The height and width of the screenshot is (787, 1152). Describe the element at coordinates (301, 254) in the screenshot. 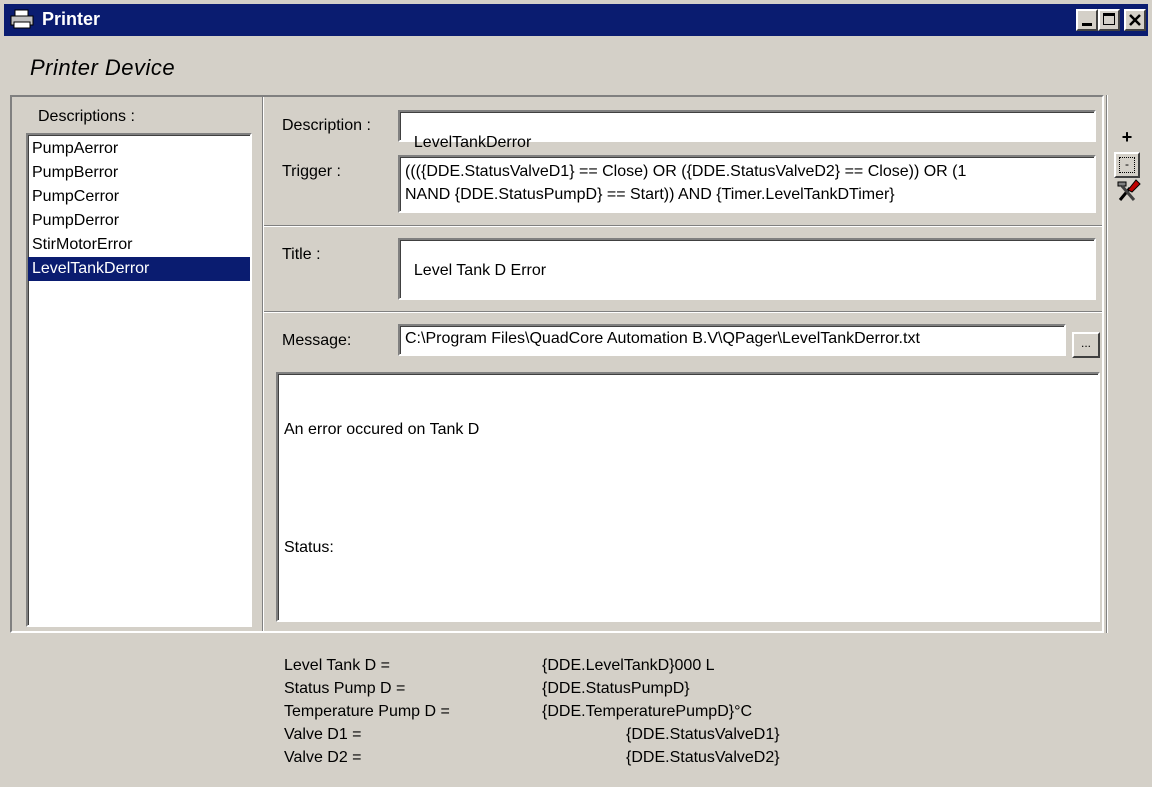

I see `title-label: Title :` at that location.